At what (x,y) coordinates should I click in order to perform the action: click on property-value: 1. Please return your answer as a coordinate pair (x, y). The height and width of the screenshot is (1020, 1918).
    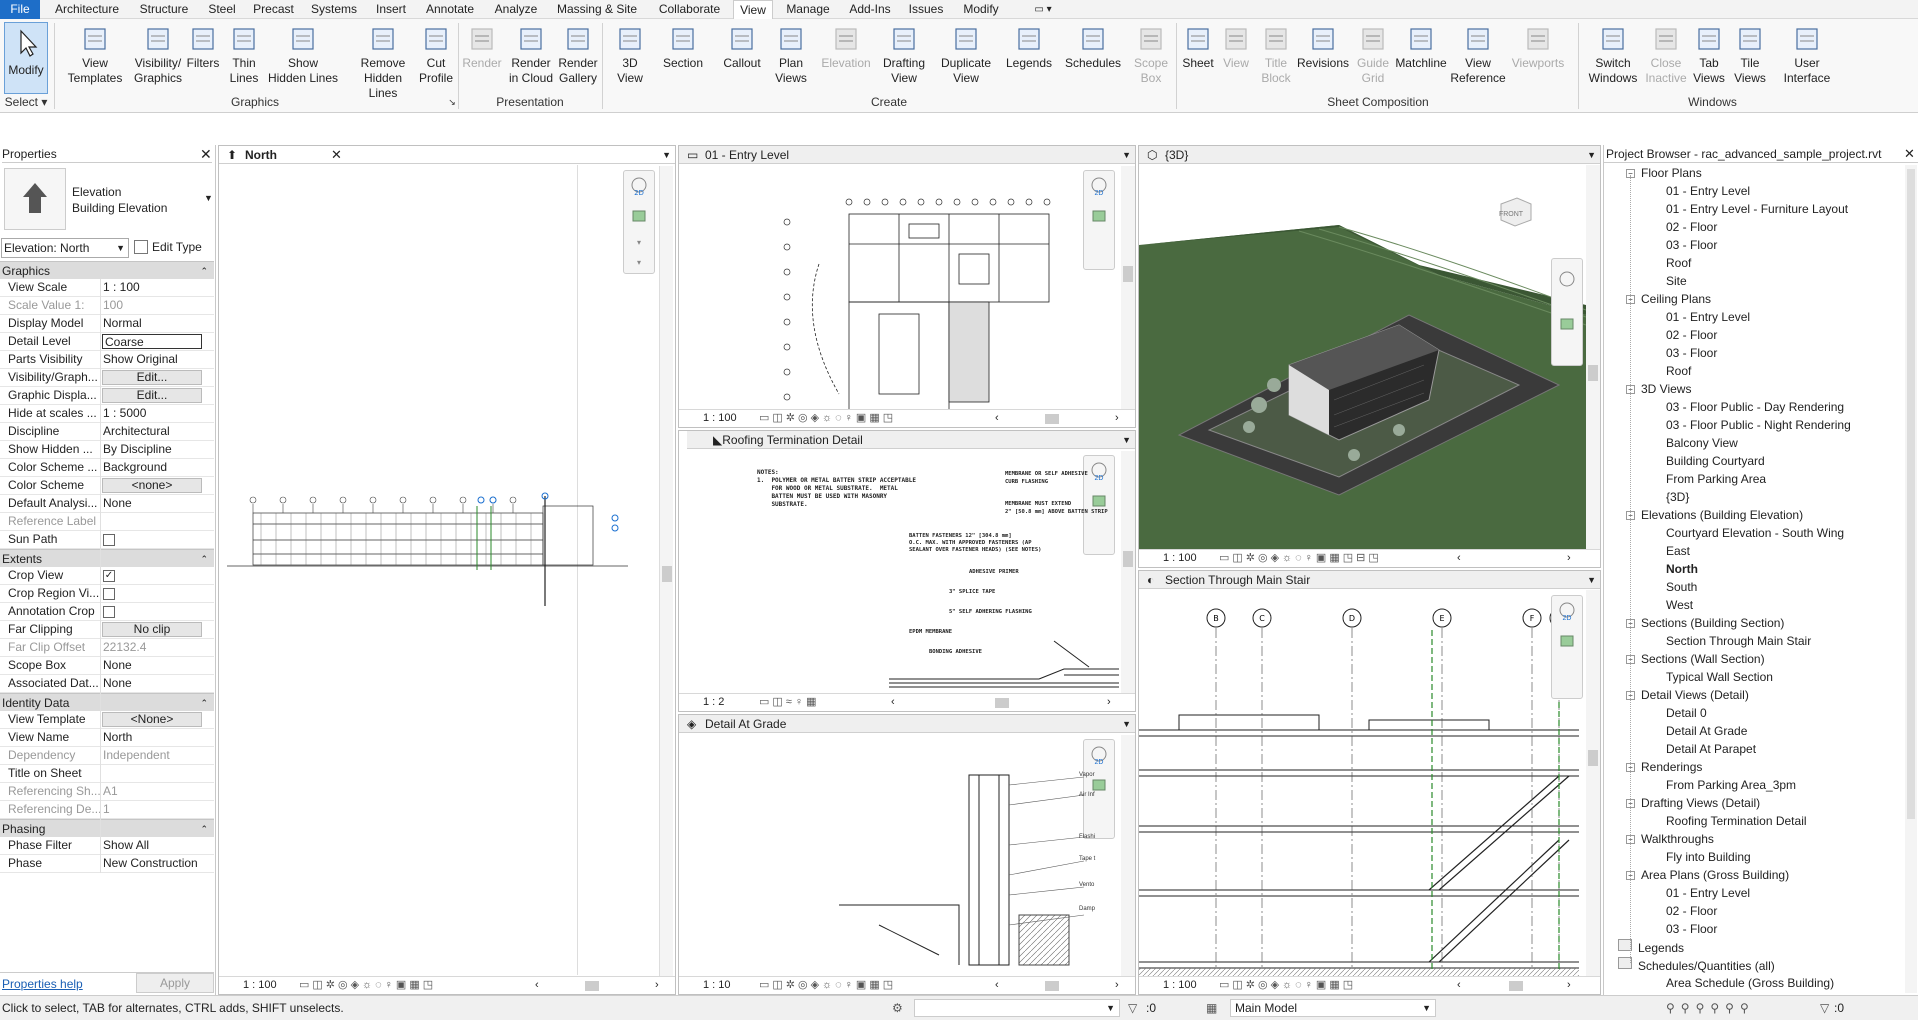
    Looking at the image, I should click on (154, 809).